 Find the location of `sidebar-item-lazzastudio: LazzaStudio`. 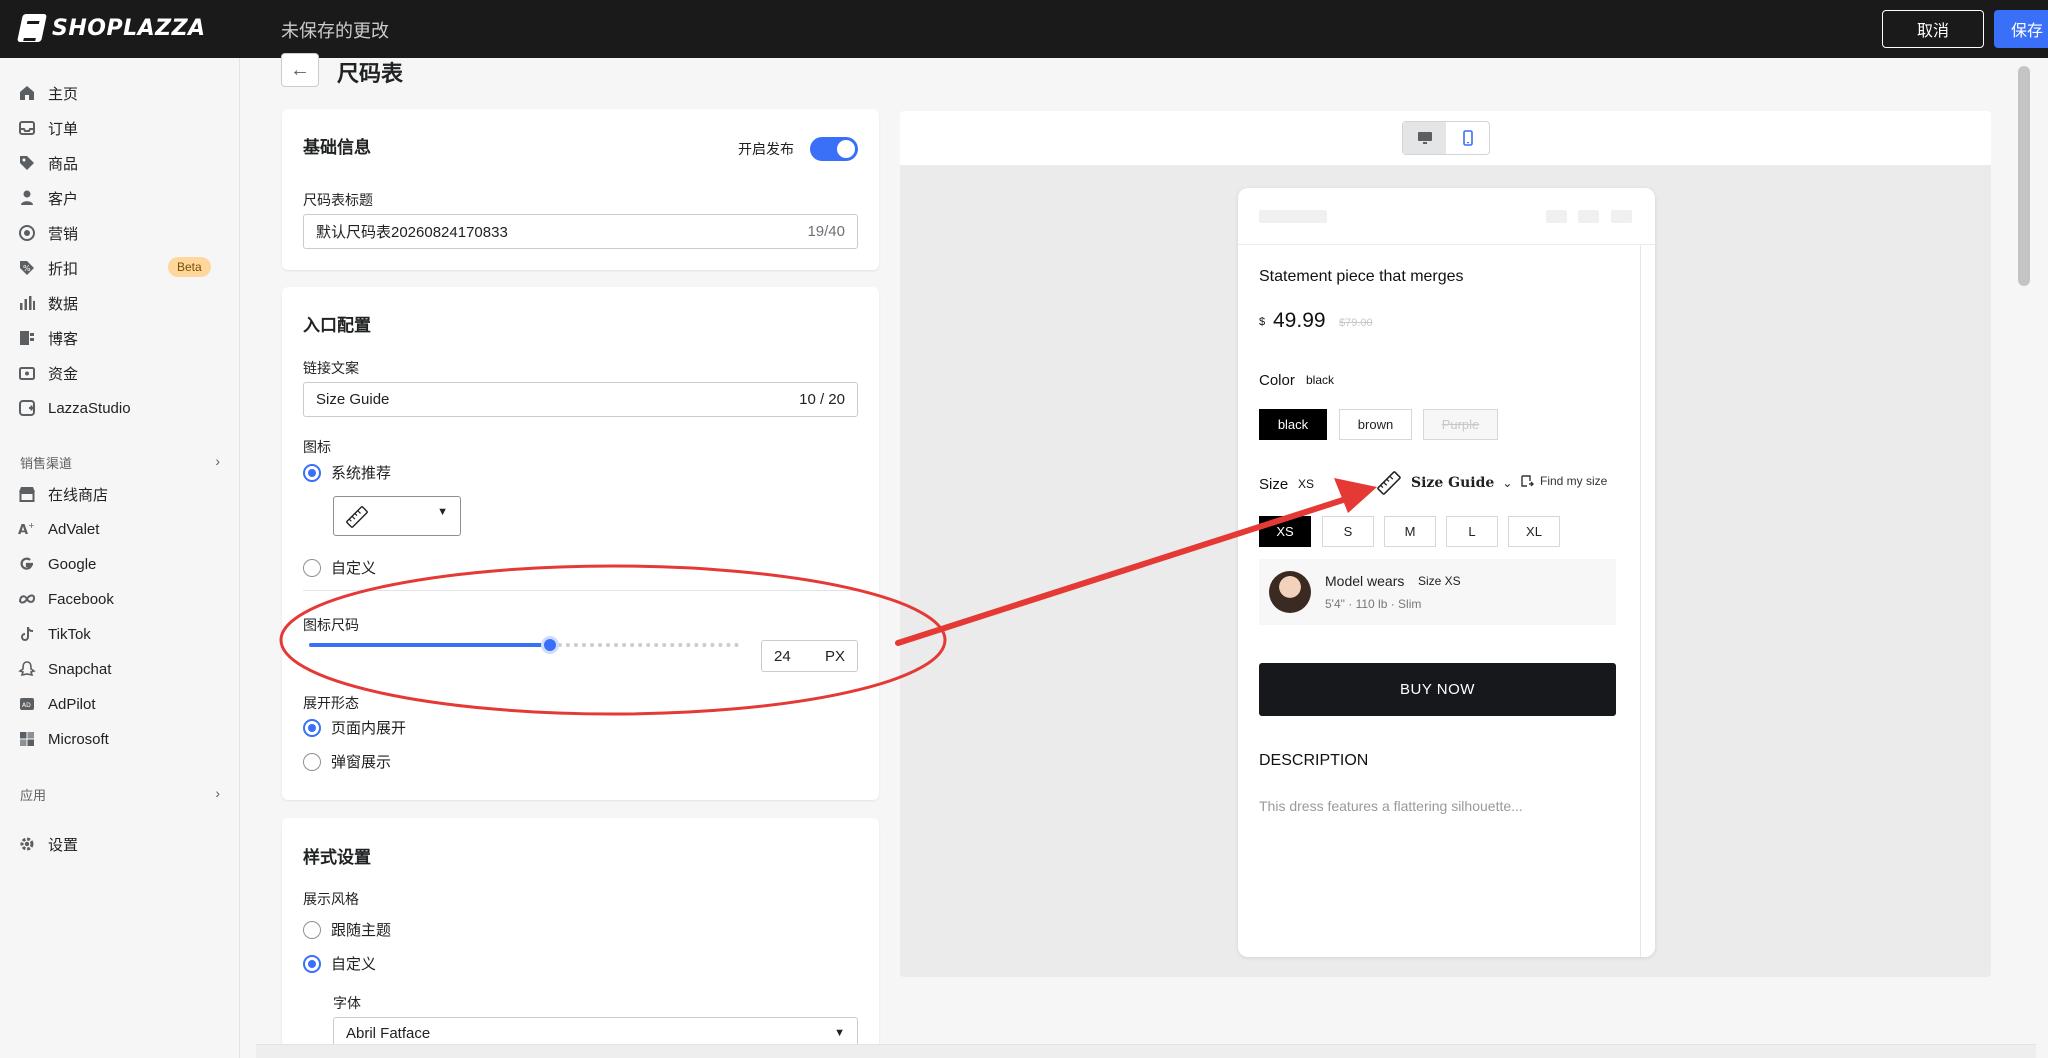

sidebar-item-lazzastudio: LazzaStudio is located at coordinates (118, 408).